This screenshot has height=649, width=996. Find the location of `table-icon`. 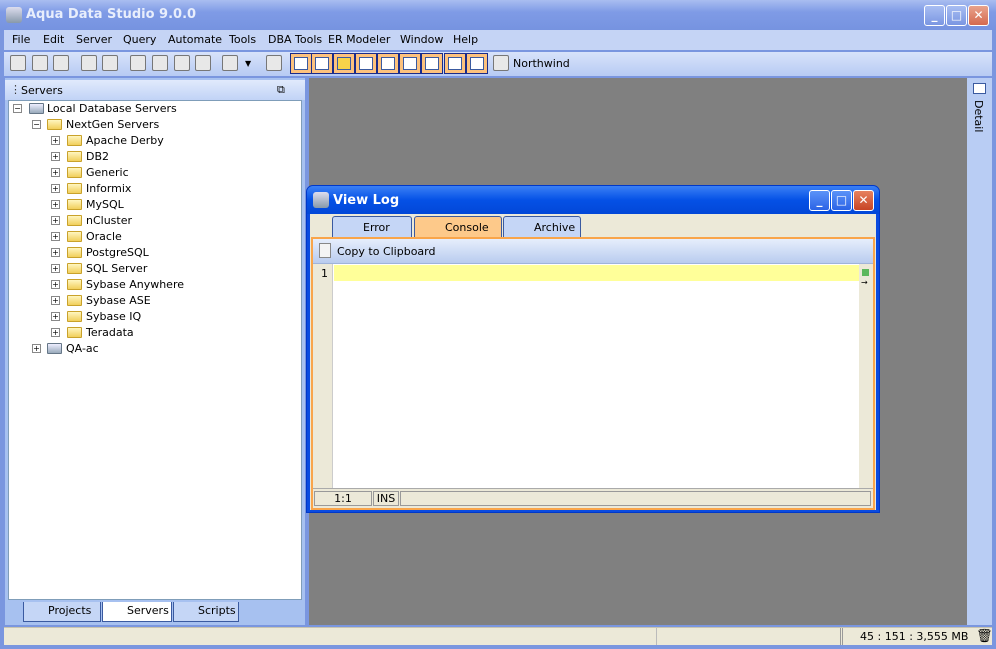

table-icon is located at coordinates (477, 63).